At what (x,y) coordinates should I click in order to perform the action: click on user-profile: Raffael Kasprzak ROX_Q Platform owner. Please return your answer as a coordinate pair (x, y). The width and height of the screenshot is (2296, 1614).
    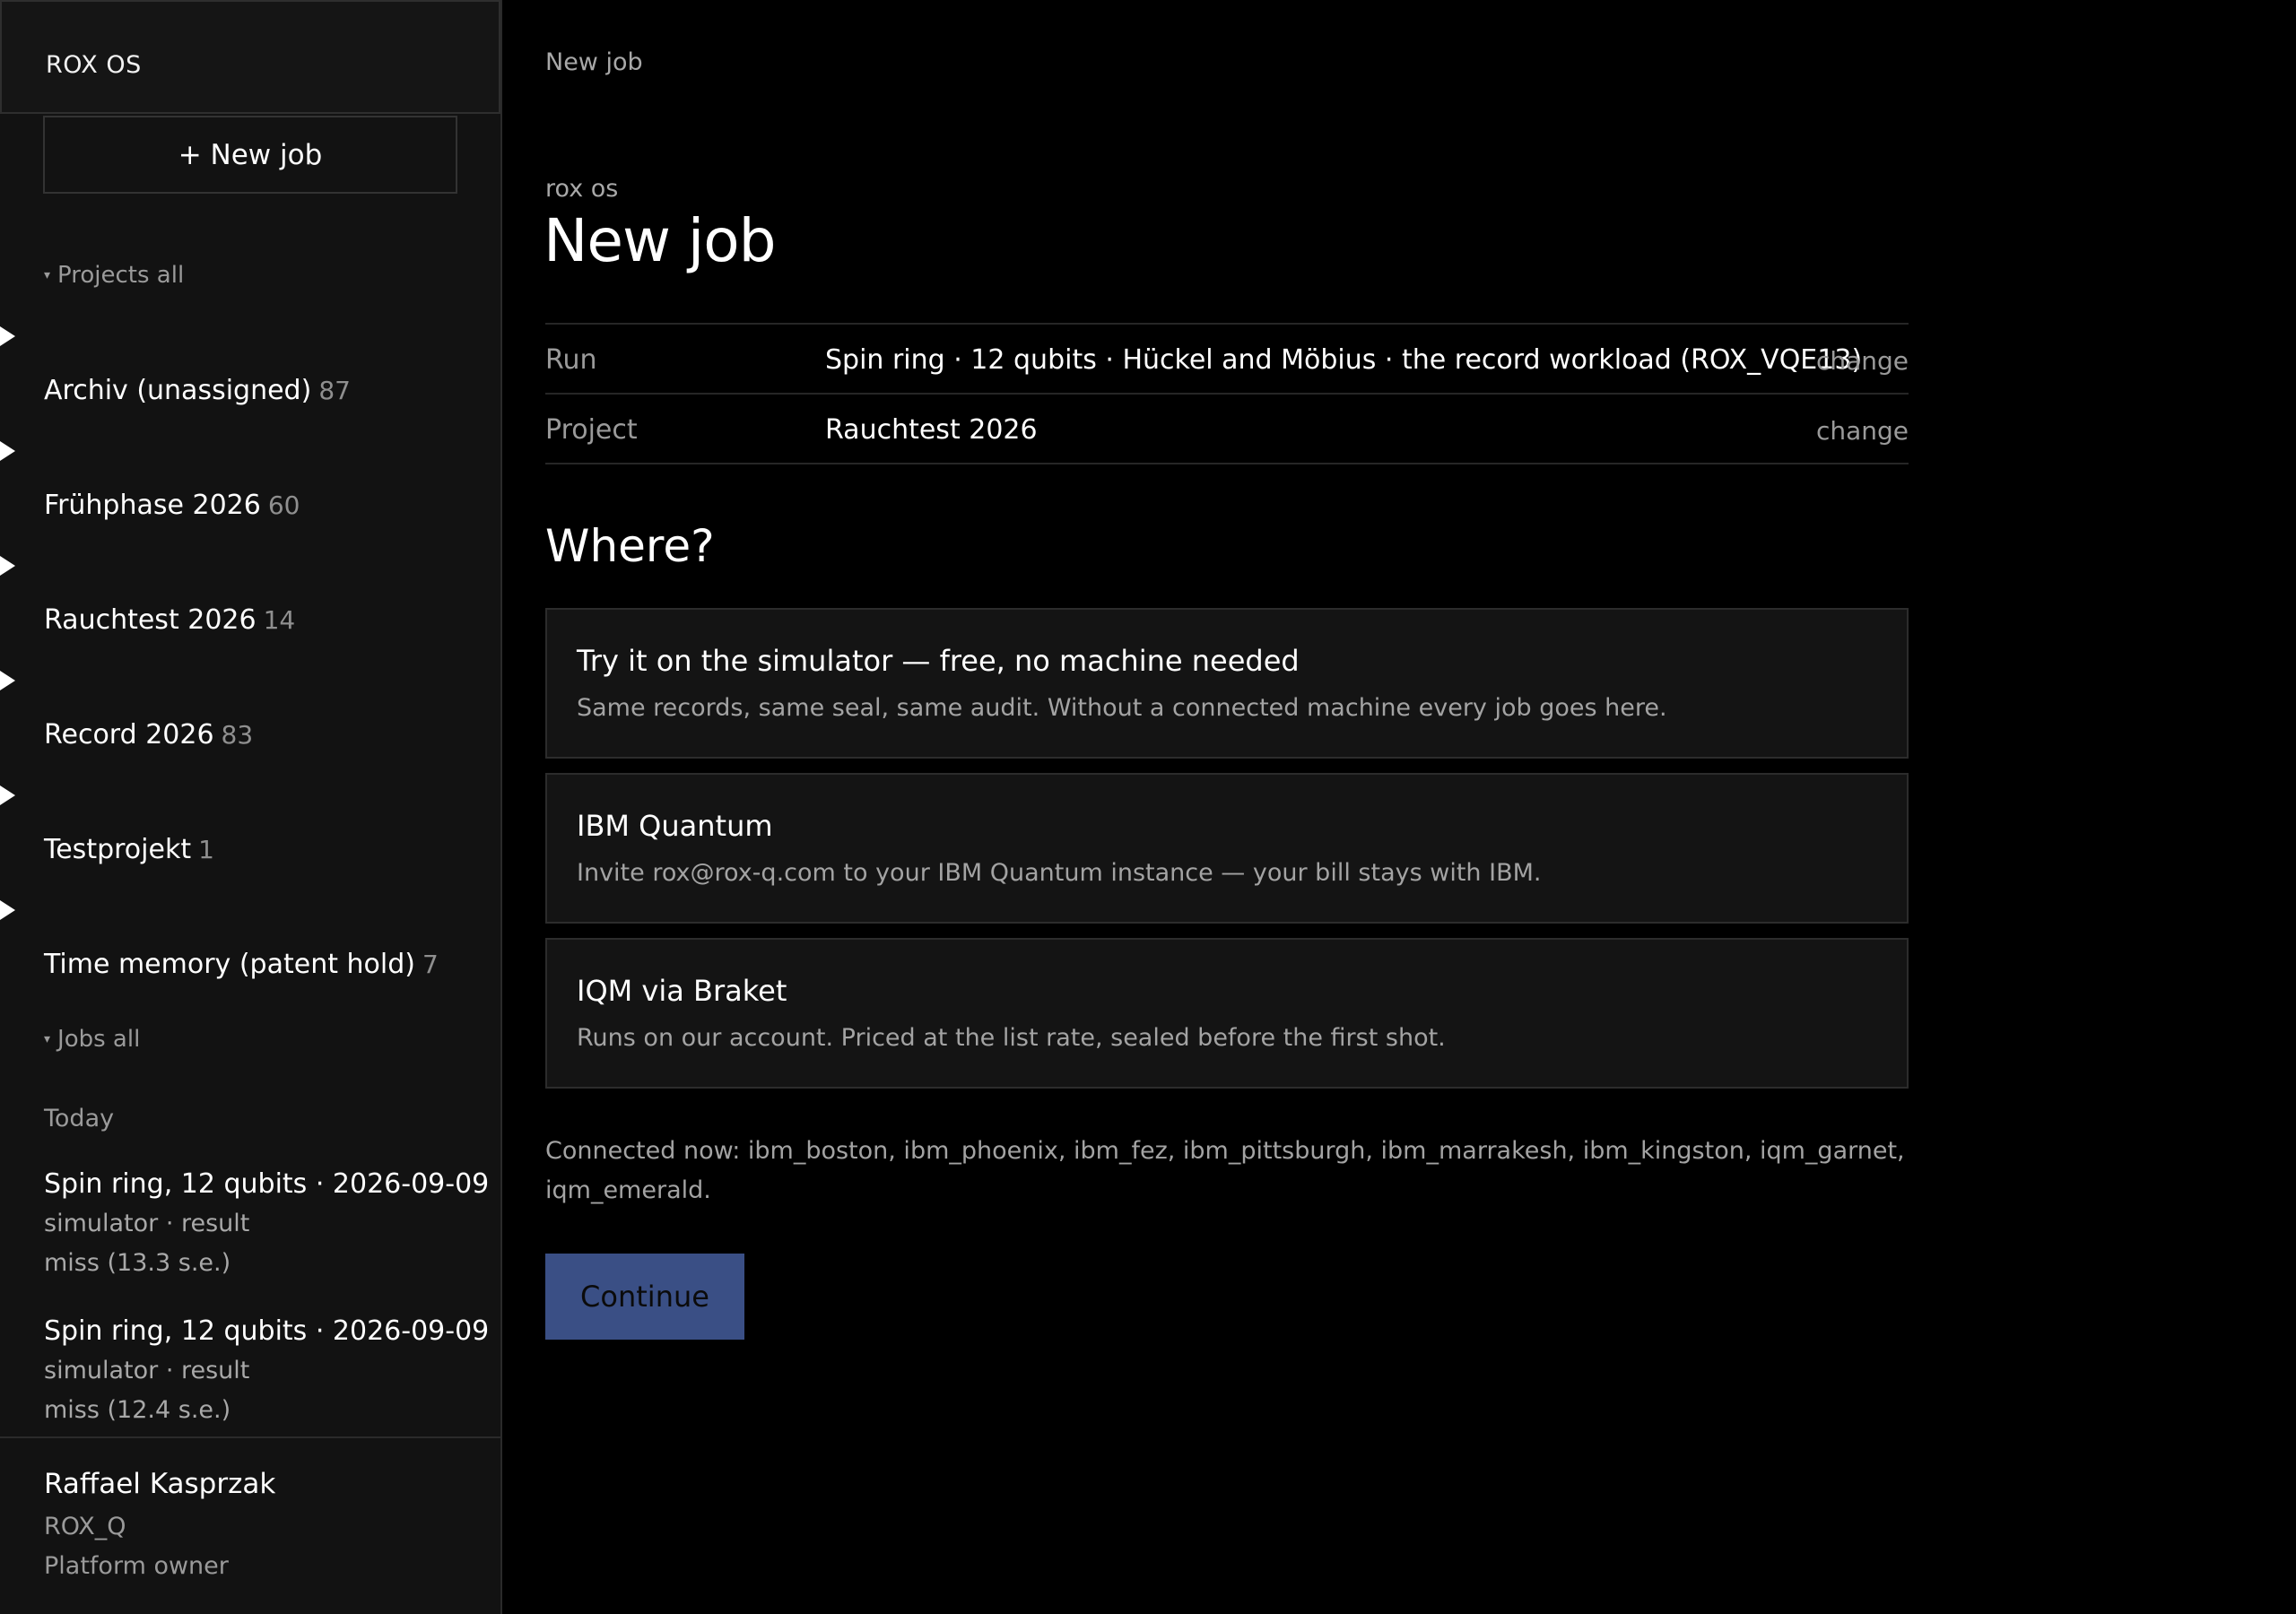
    Looking at the image, I should click on (250, 1525).